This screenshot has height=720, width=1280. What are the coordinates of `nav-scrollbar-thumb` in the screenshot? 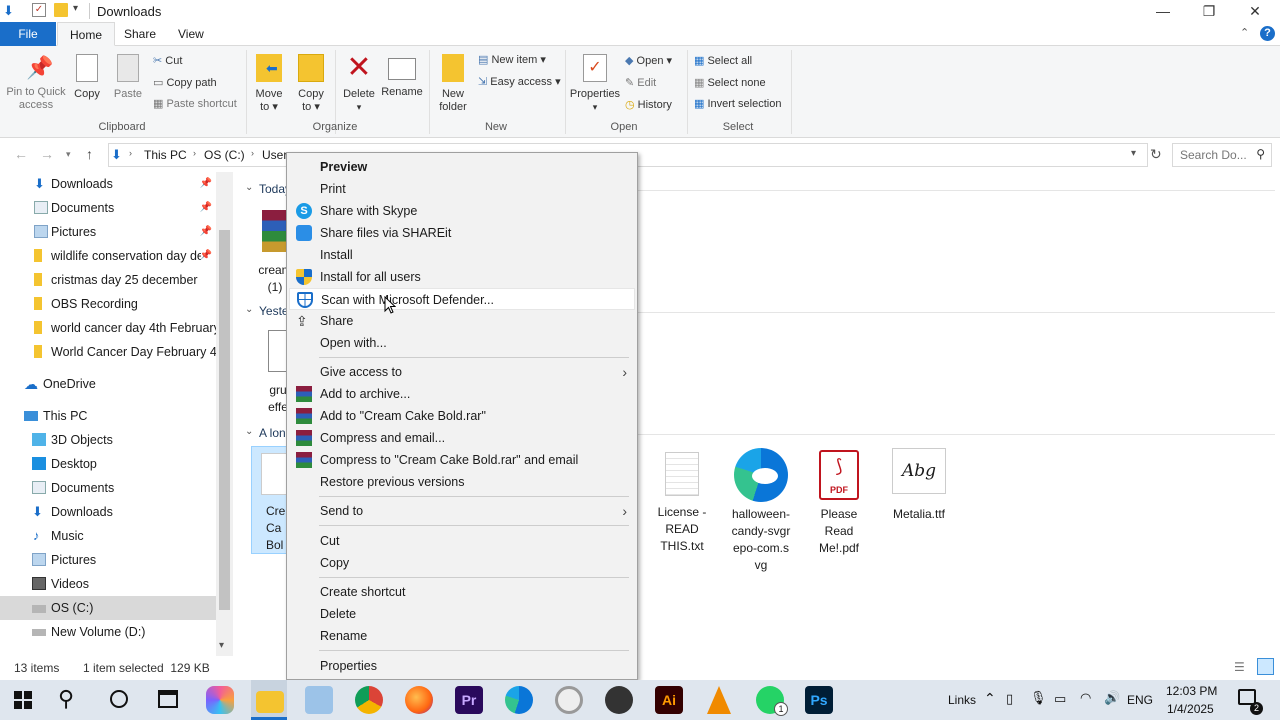 It's located at (224, 420).